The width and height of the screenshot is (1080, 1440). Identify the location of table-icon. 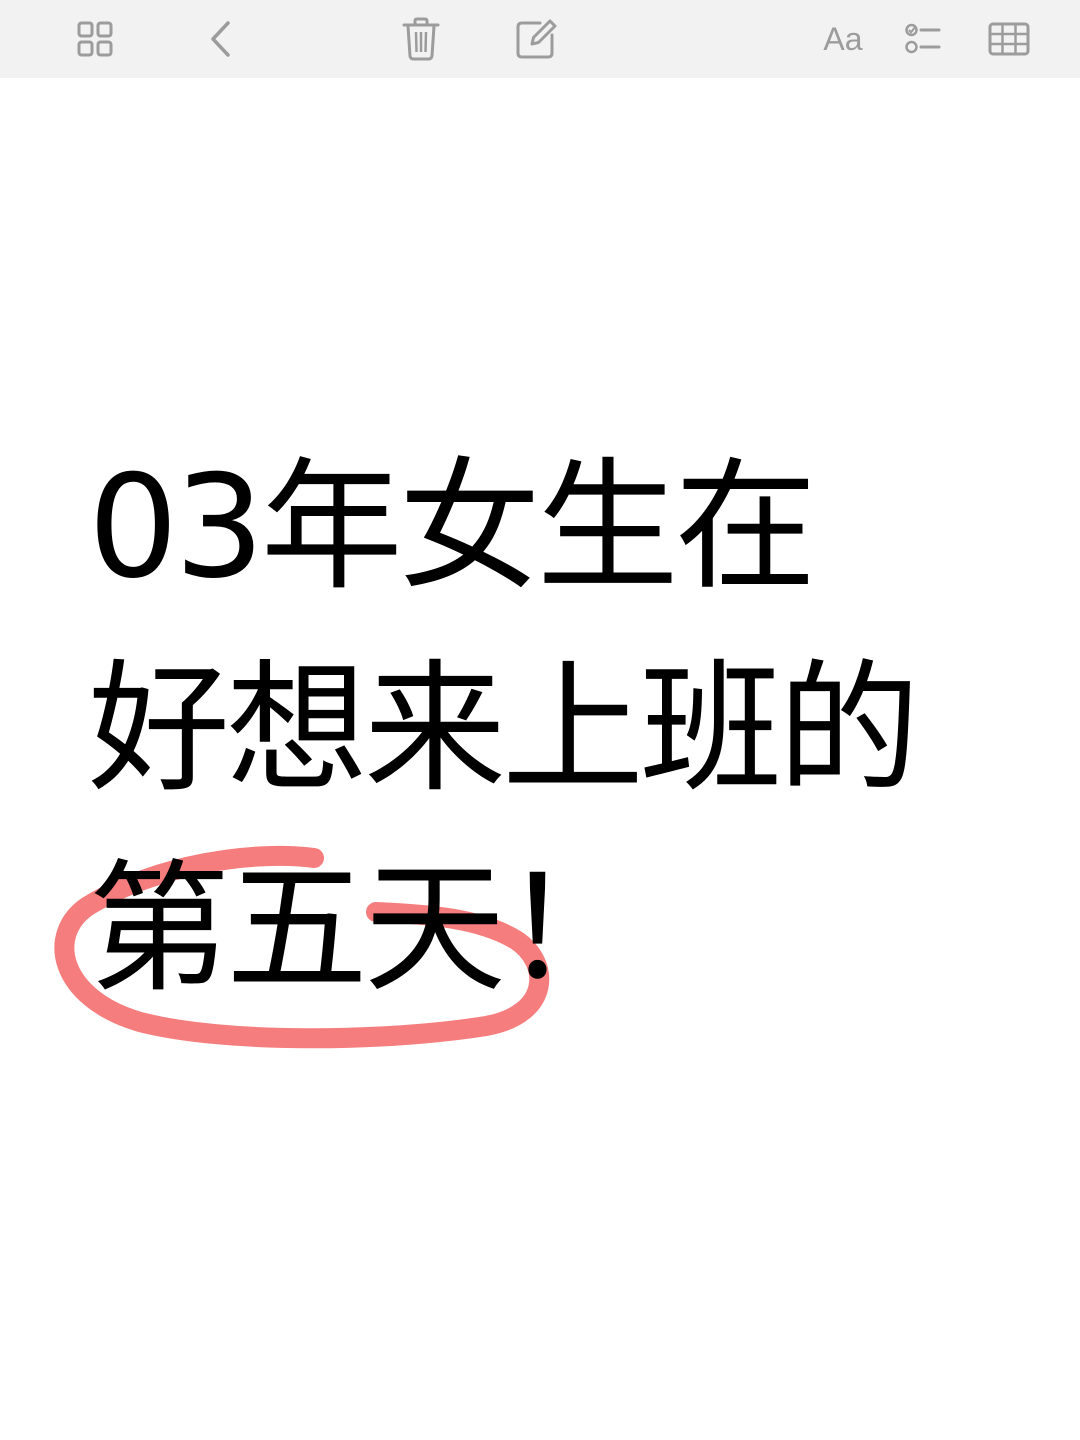
(1009, 39).